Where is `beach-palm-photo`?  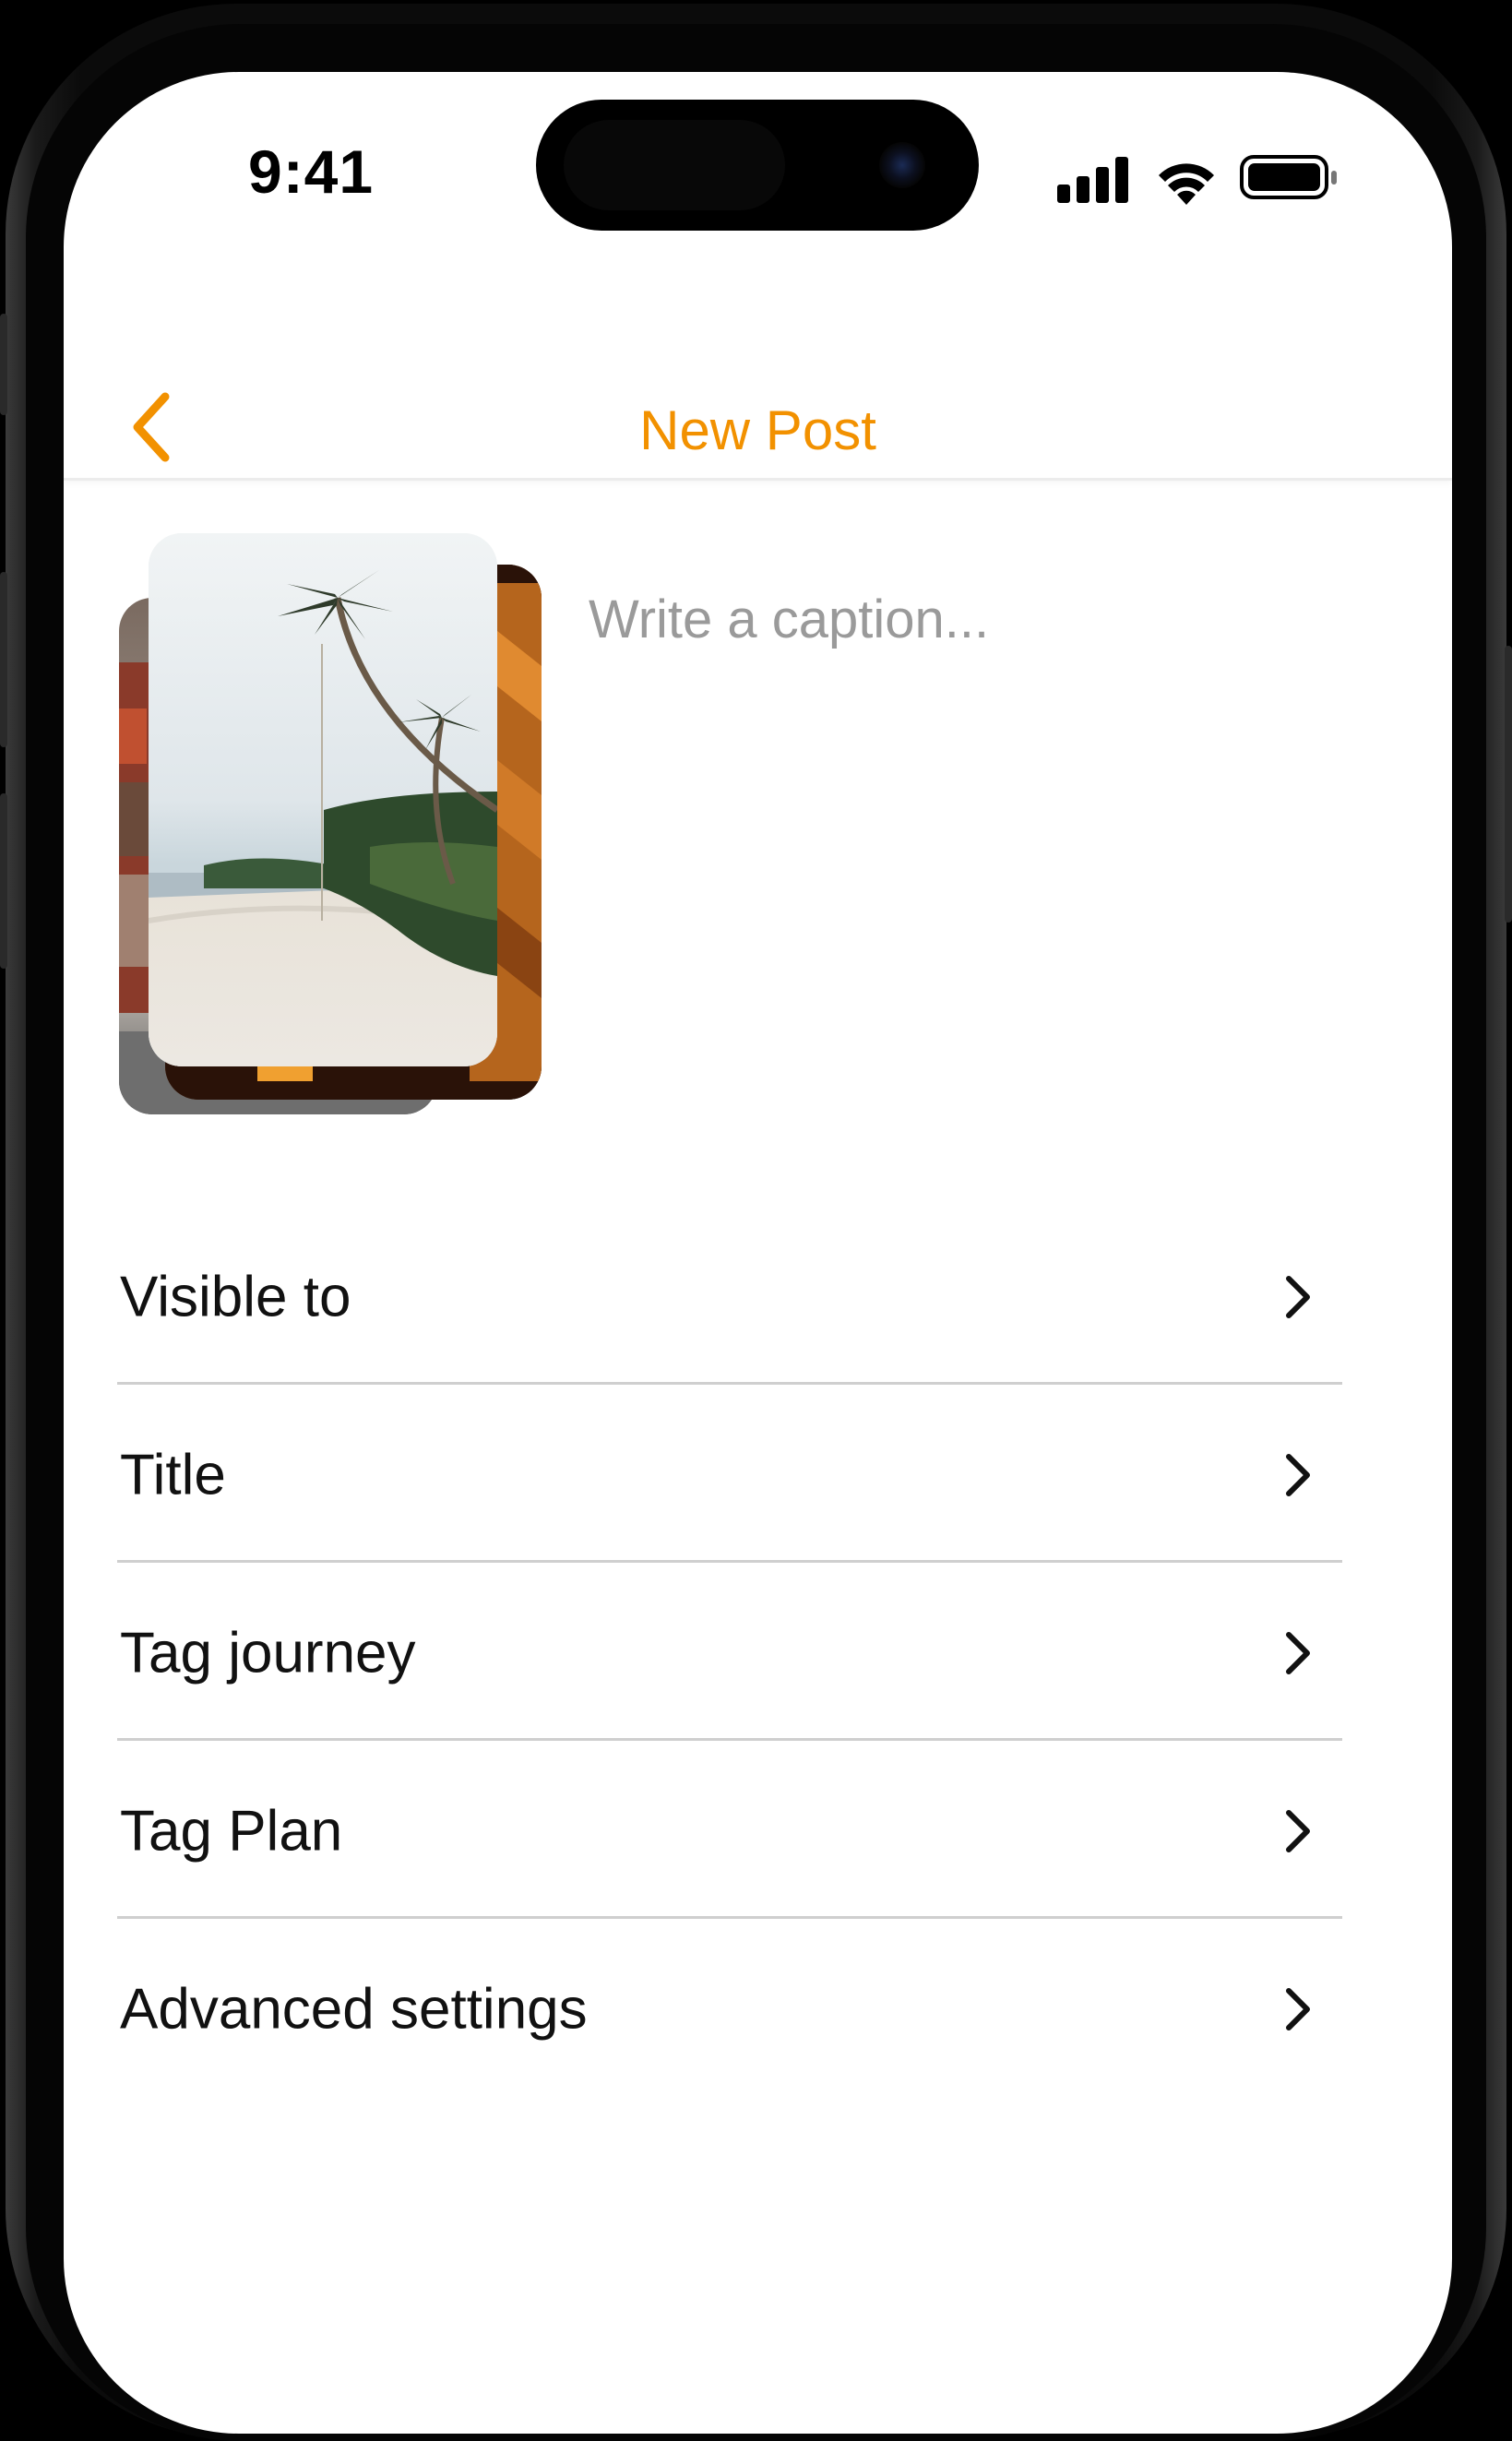
beach-palm-photo is located at coordinates (323, 799).